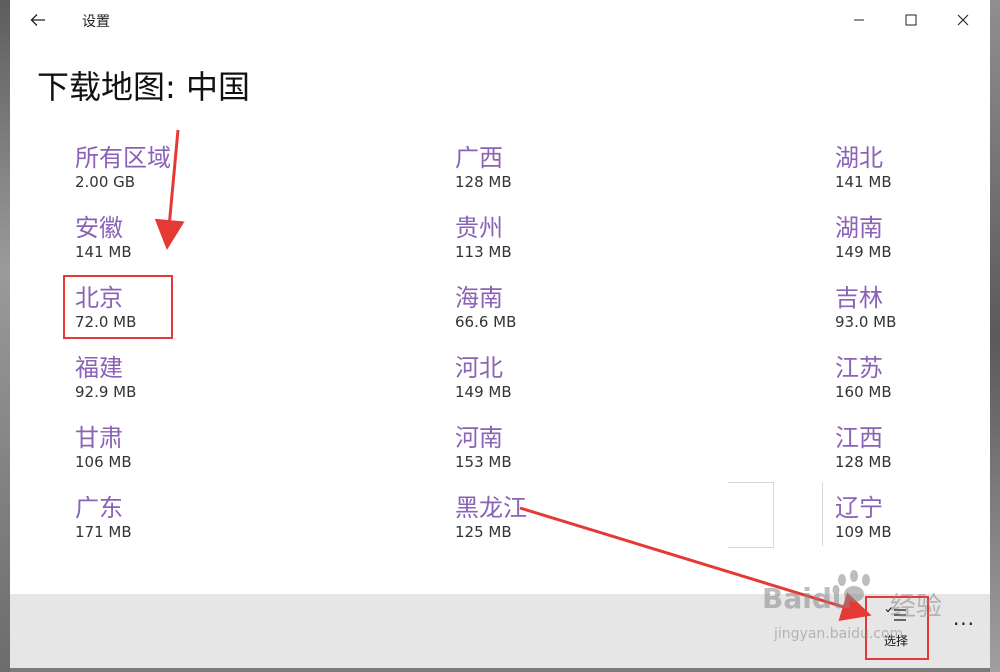 The width and height of the screenshot is (1000, 672). I want to click on region-item-hainan: 海南 66.6 MB, so click(575, 312).